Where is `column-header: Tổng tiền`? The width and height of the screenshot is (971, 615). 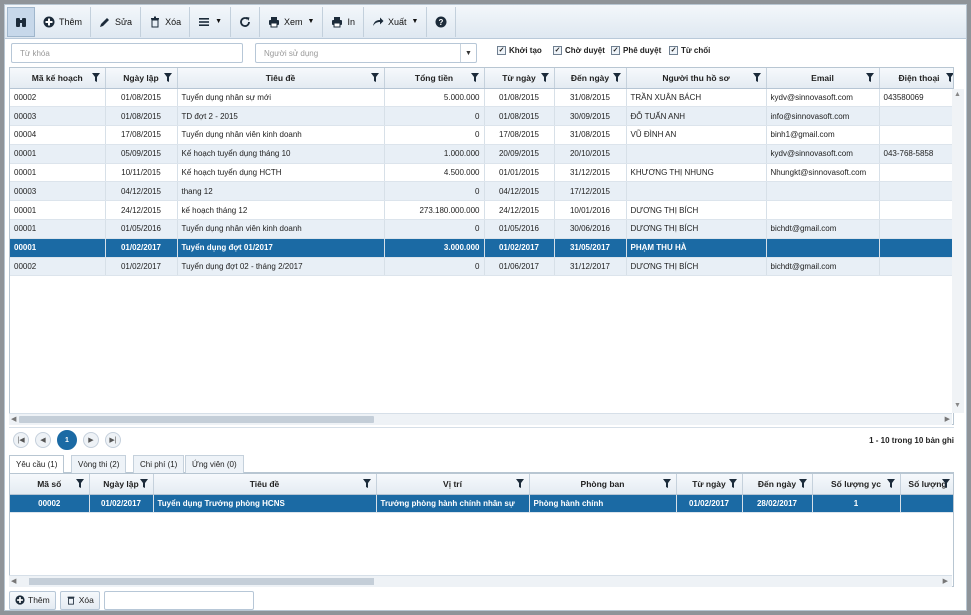
column-header: Tổng tiền is located at coordinates (434, 78).